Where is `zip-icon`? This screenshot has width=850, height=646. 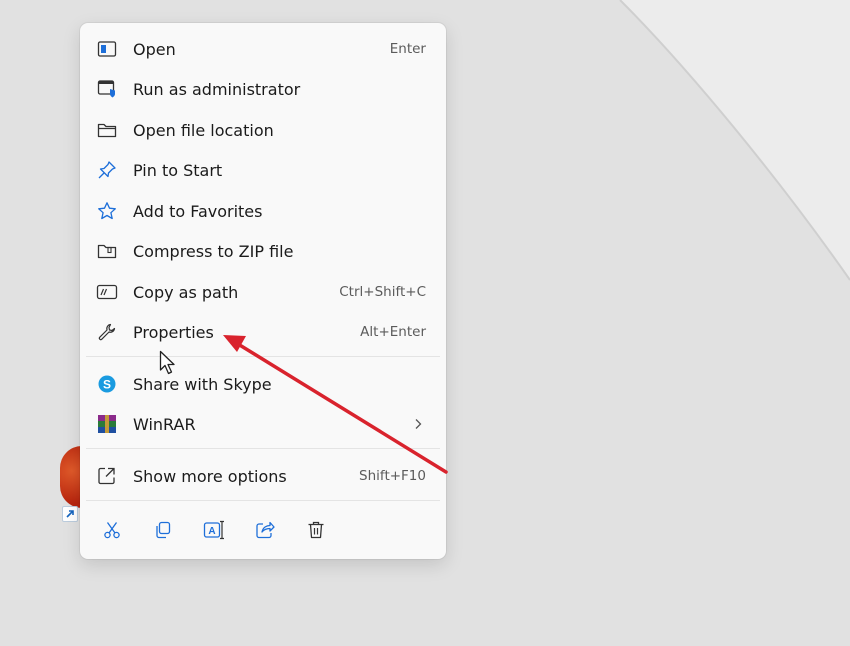
zip-icon is located at coordinates (107, 251).